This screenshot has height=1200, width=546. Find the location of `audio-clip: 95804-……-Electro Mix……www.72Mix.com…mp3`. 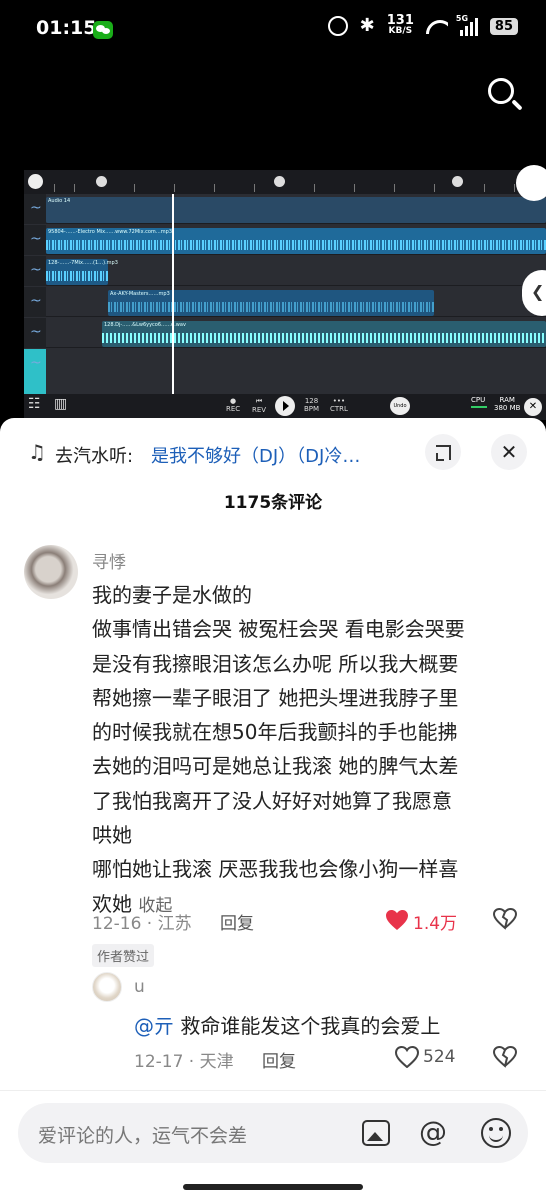

audio-clip: 95804-……-Electro Mix……www.72Mix.com…mp3 is located at coordinates (296, 241).